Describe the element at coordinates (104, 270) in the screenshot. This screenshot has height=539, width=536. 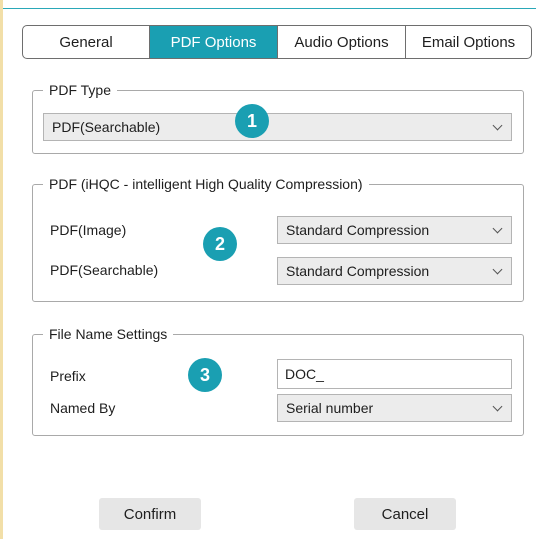
I see `pdf-searchable-label: PDF(Searchable)` at that location.